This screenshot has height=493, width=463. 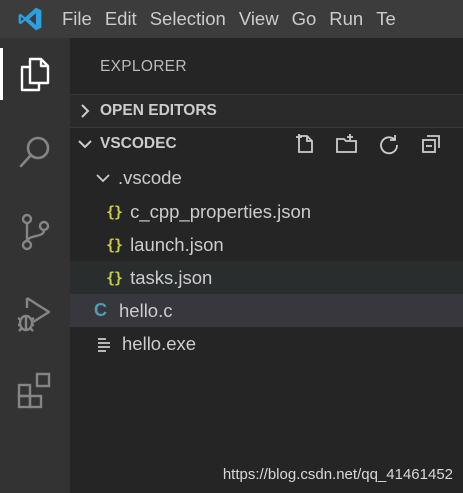 I want to click on file-name: c_cpp_properties.json, so click(x=221, y=211).